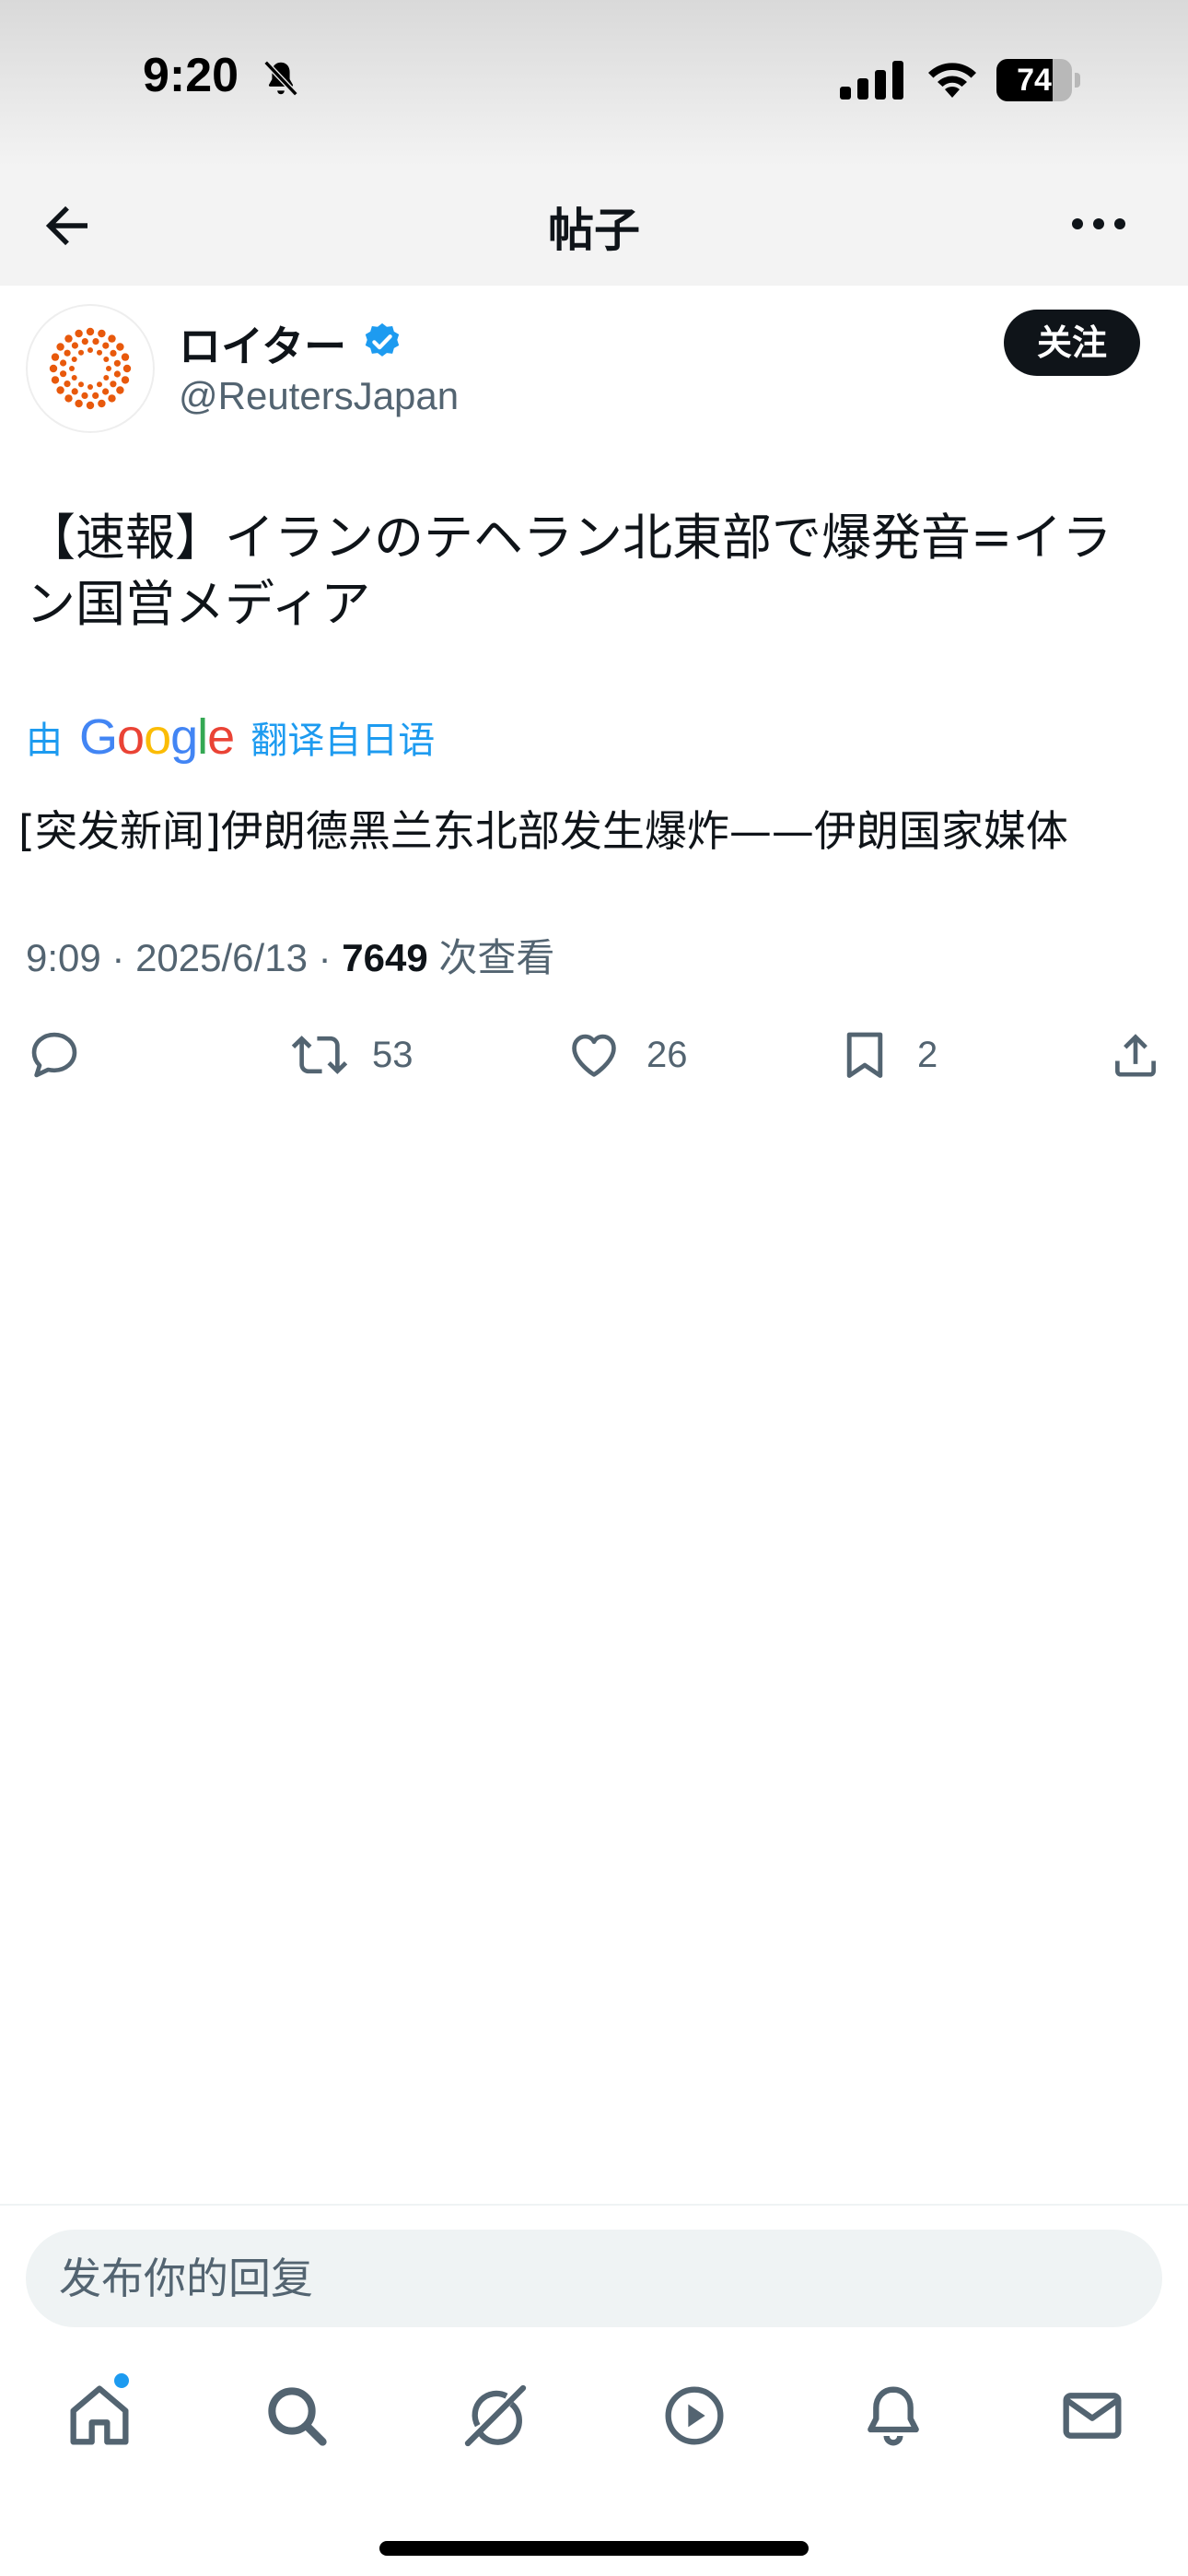 This screenshot has width=1188, height=2576. I want to click on battery-icon: 74, so click(1038, 80).